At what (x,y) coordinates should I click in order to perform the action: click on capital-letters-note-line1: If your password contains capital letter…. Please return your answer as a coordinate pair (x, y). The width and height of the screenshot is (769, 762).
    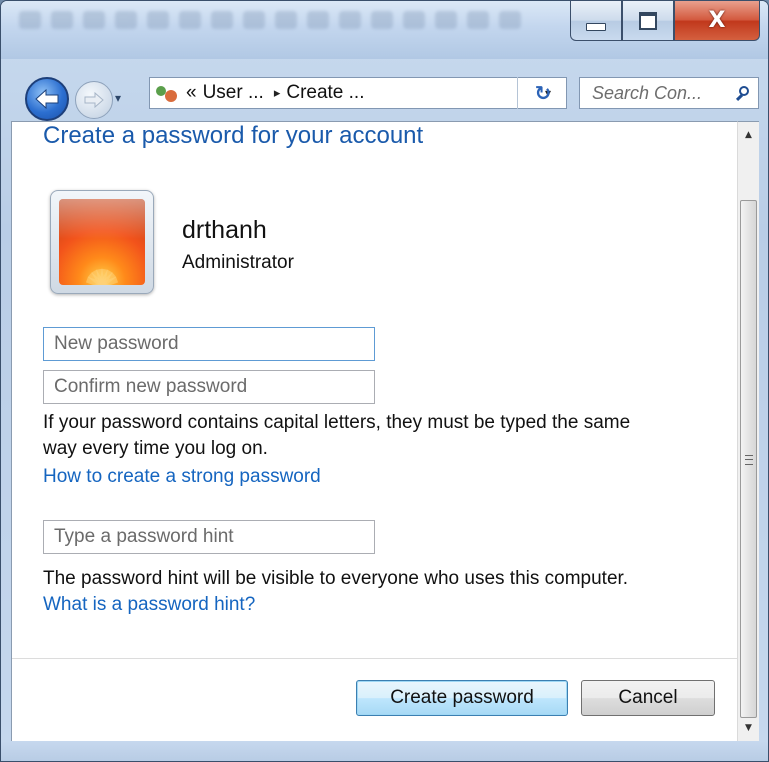
    Looking at the image, I should click on (337, 422).